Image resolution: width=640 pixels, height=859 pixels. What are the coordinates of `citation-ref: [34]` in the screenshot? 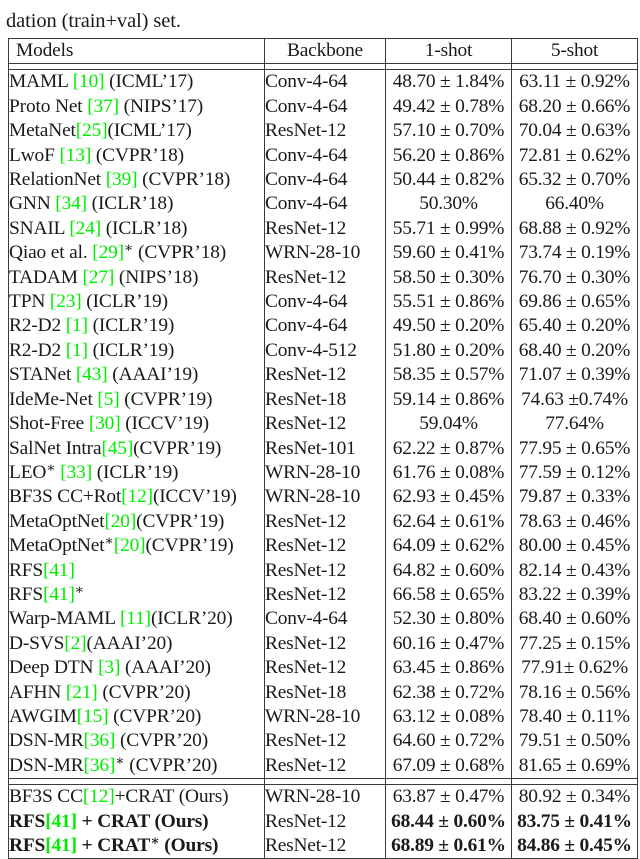 It's located at (71, 203).